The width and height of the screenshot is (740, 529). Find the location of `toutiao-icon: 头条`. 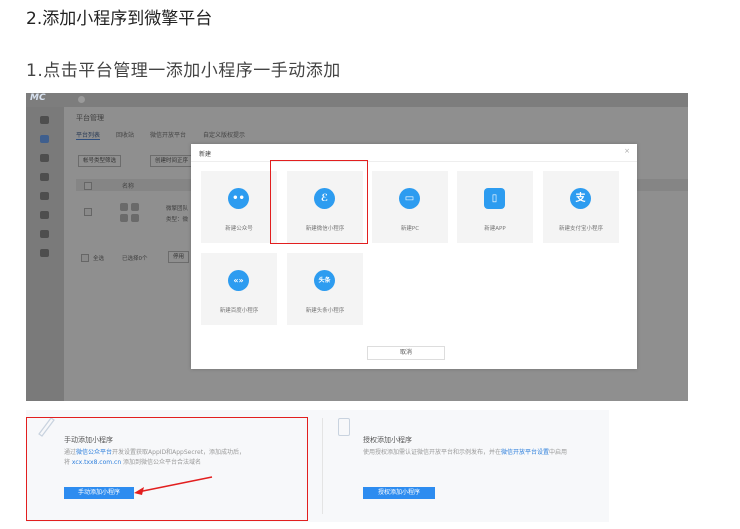

toutiao-icon: 头条 is located at coordinates (324, 280).